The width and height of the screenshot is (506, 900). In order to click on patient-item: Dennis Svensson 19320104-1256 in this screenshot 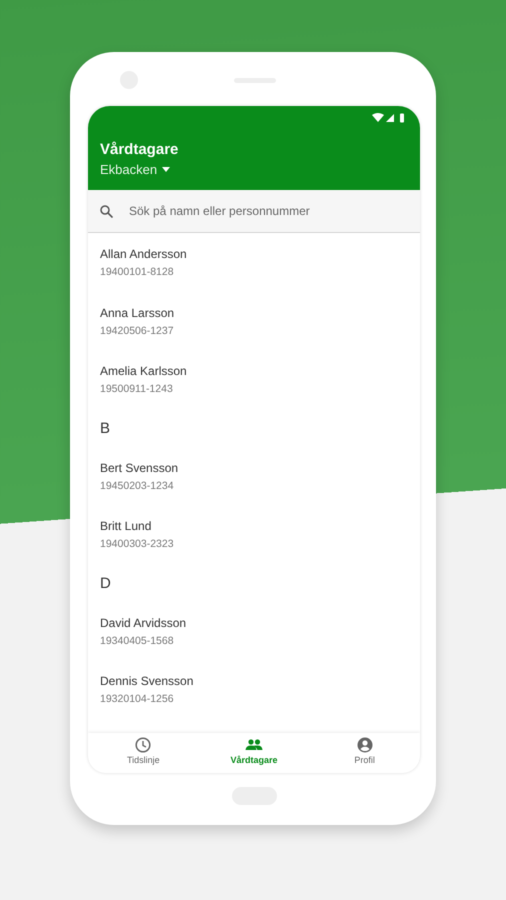, I will do `click(254, 689)`.